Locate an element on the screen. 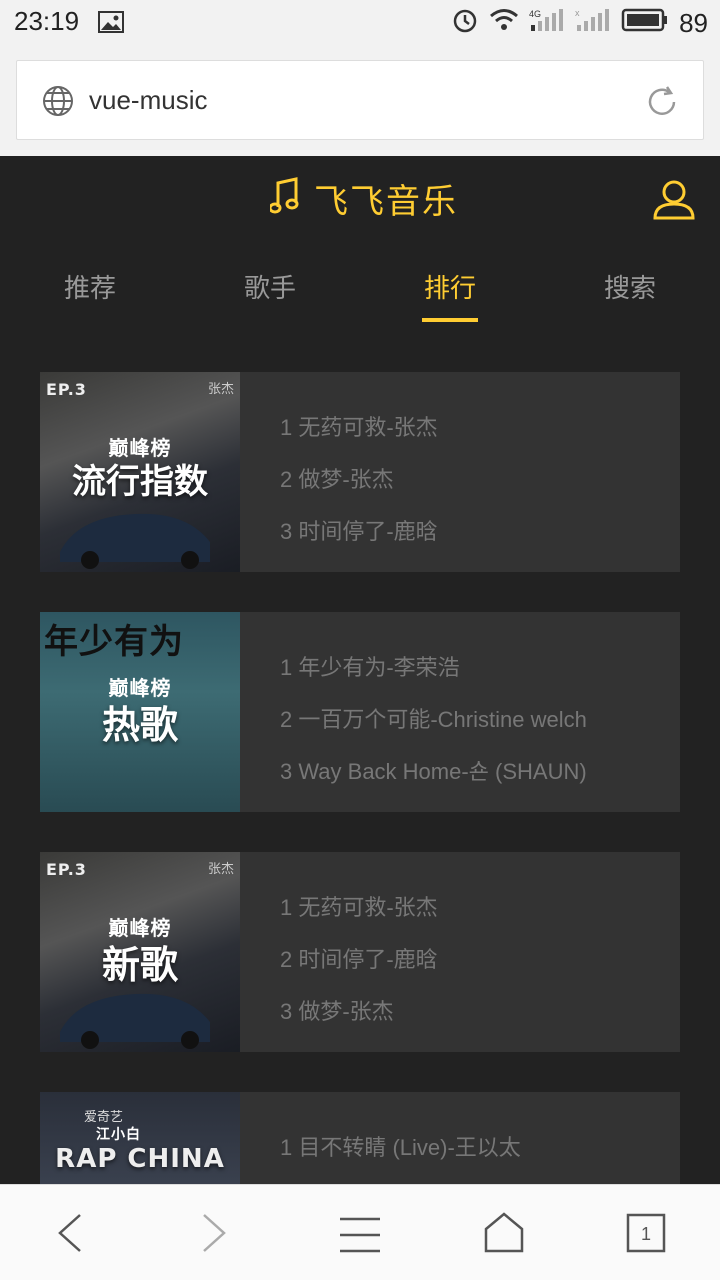 The height and width of the screenshot is (1280, 720). app-header: 飞飞音乐 is located at coordinates (360, 198).